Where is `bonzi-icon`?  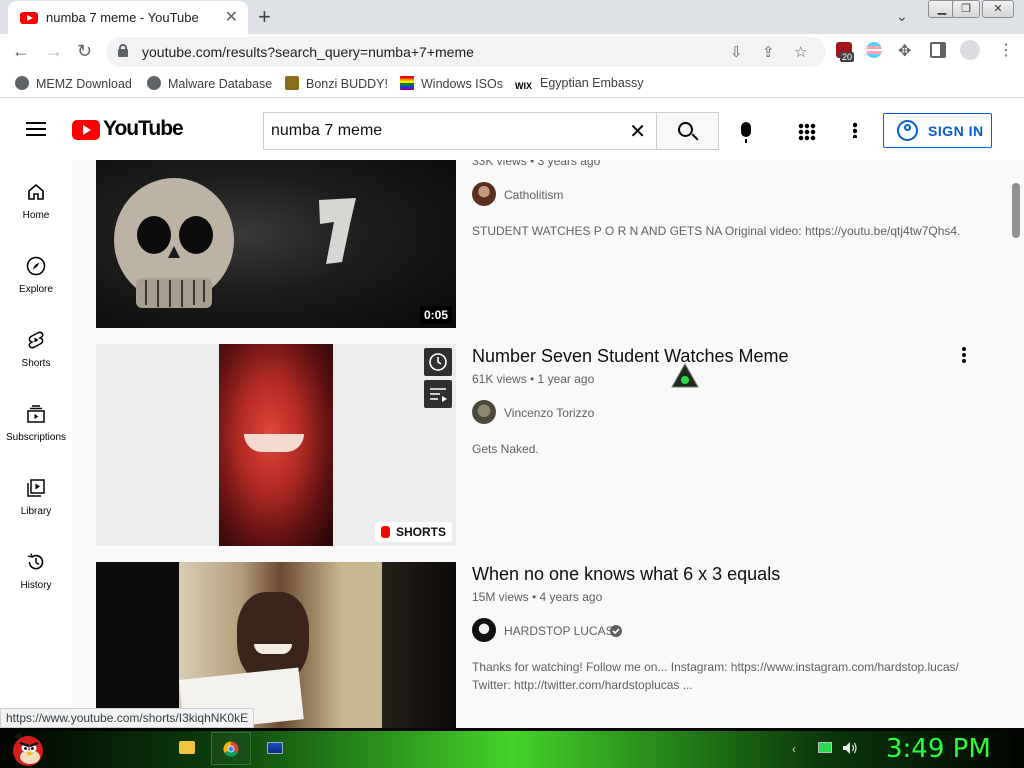 bonzi-icon is located at coordinates (292, 83).